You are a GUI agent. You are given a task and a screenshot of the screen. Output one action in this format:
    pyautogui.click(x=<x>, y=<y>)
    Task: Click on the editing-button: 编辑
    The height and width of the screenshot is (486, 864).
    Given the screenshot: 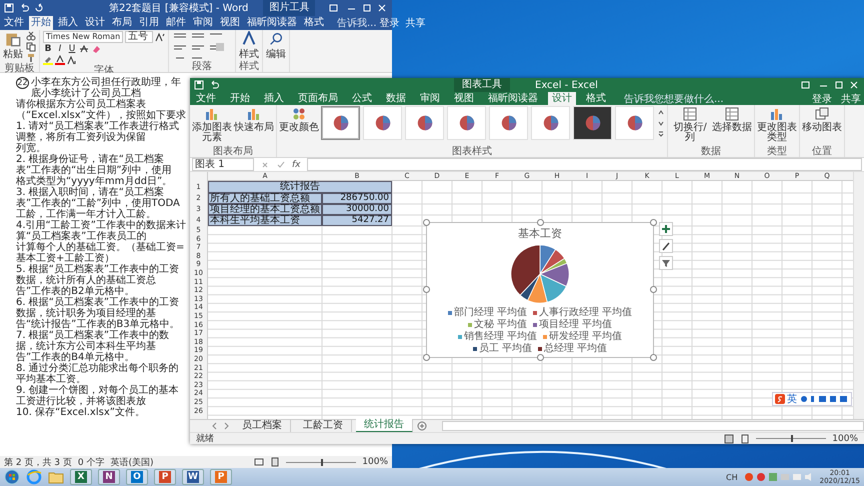 What is the action you would take?
    pyautogui.click(x=276, y=46)
    